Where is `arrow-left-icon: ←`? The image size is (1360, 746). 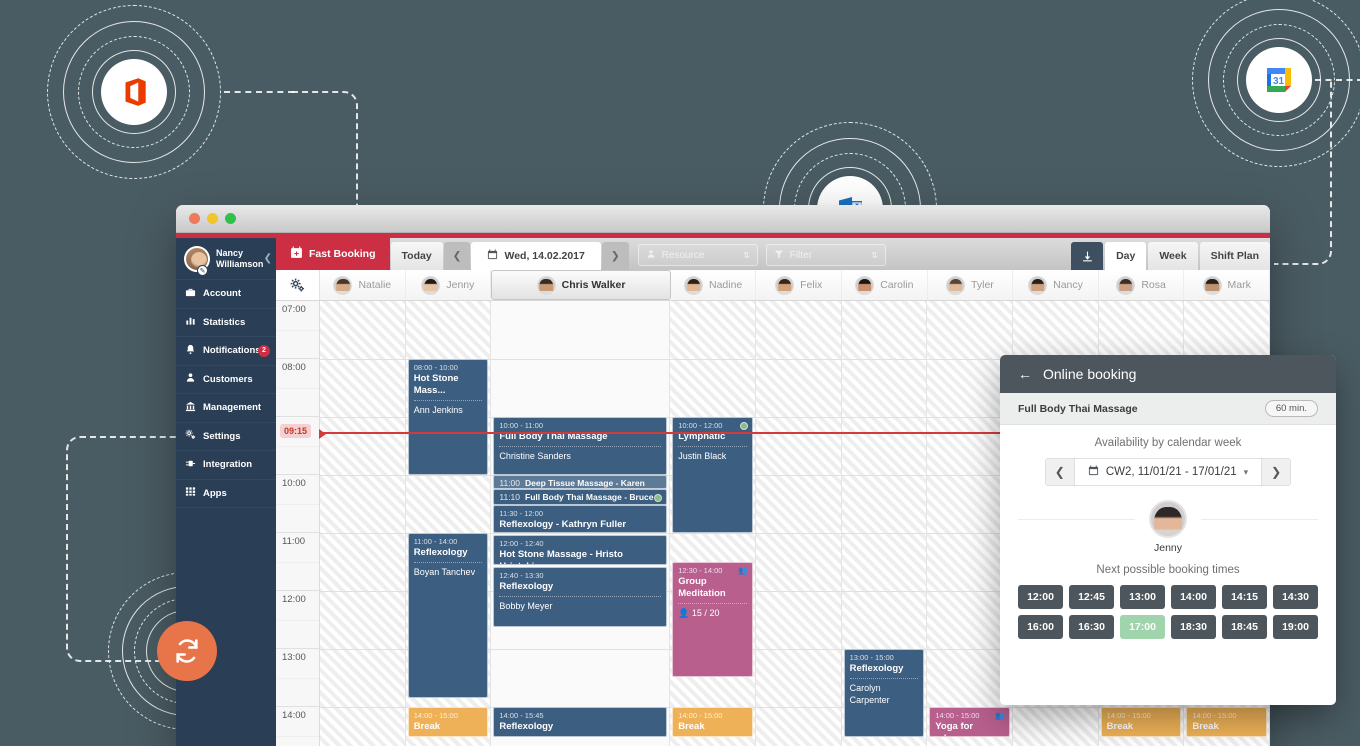 arrow-left-icon: ← is located at coordinates (1025, 374).